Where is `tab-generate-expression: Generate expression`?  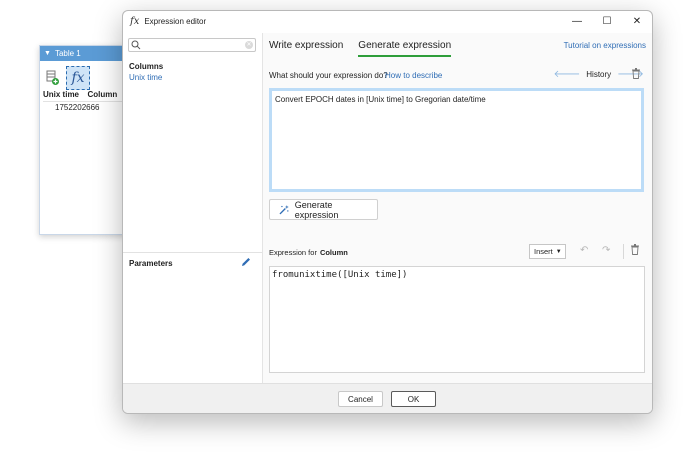 tab-generate-expression: Generate expression is located at coordinates (405, 48).